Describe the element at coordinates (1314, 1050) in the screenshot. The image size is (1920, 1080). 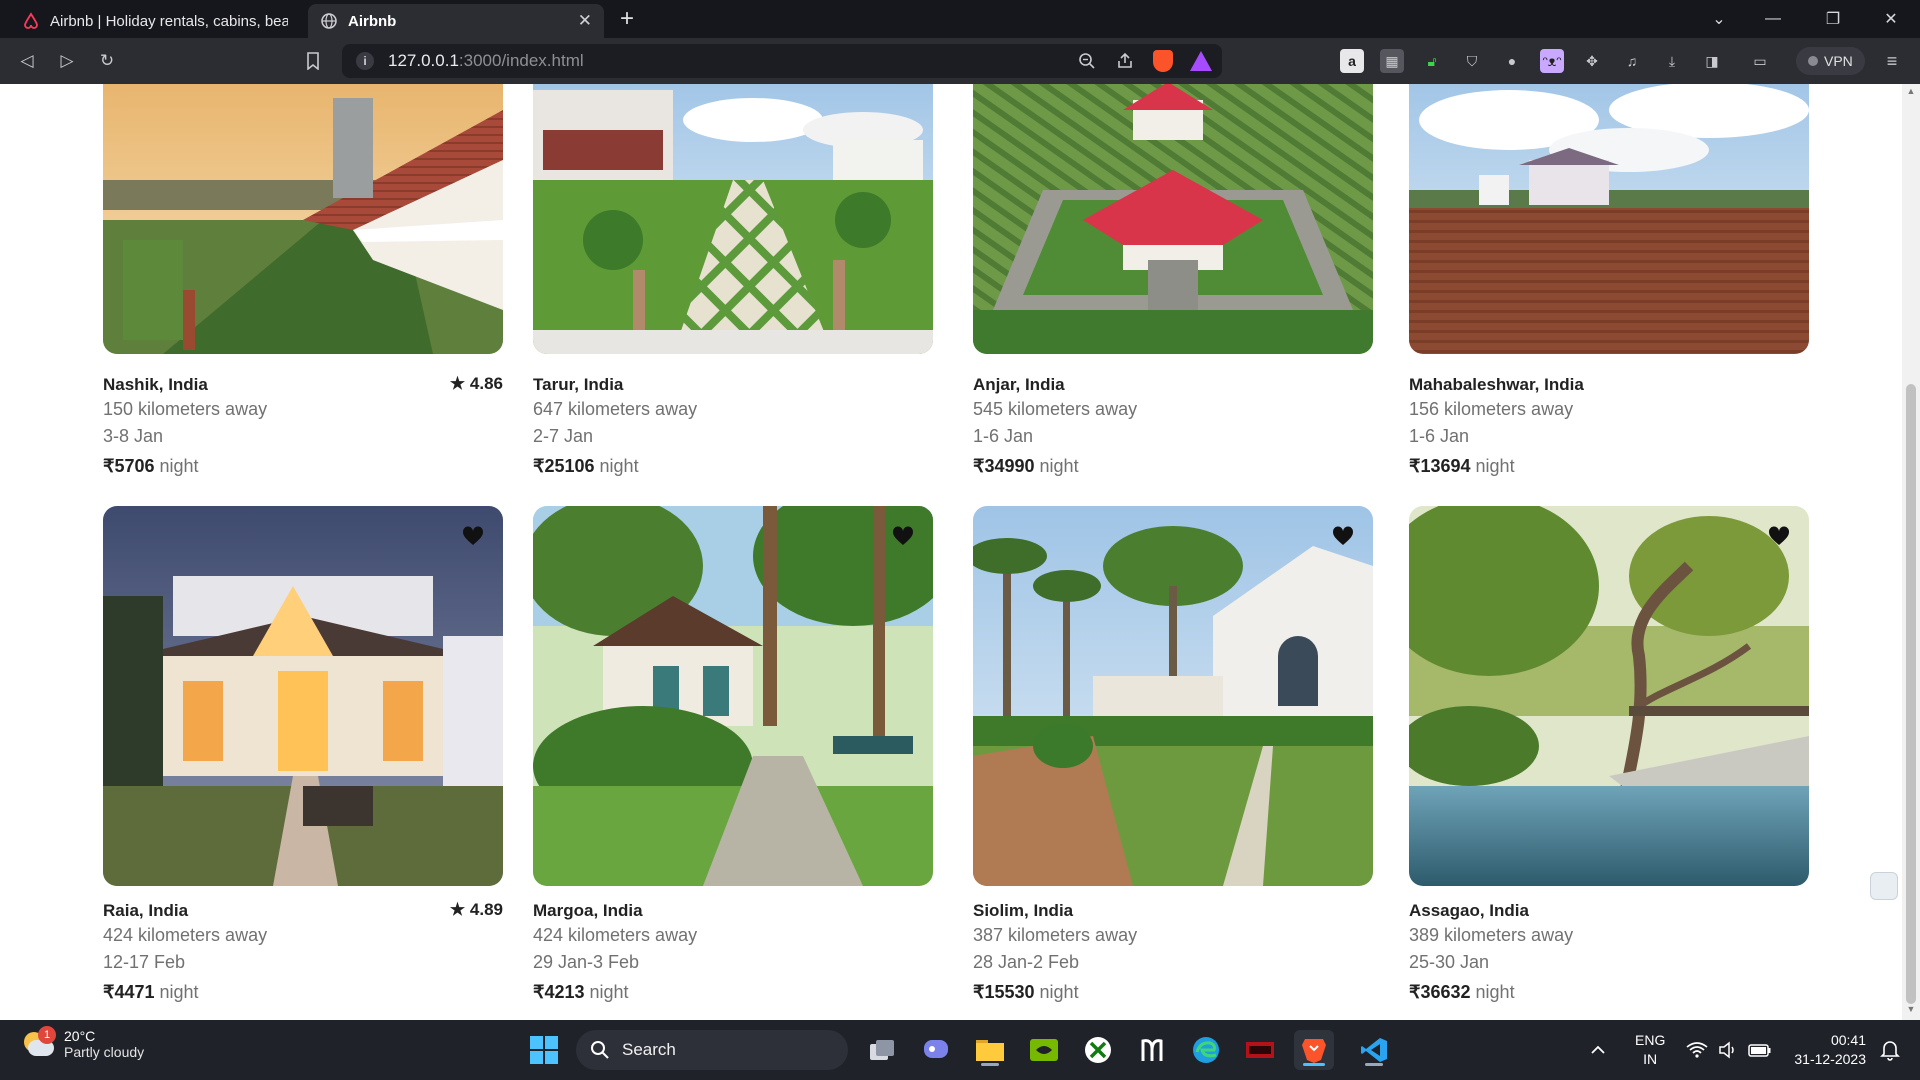
I see `brave-browser-icon` at that location.